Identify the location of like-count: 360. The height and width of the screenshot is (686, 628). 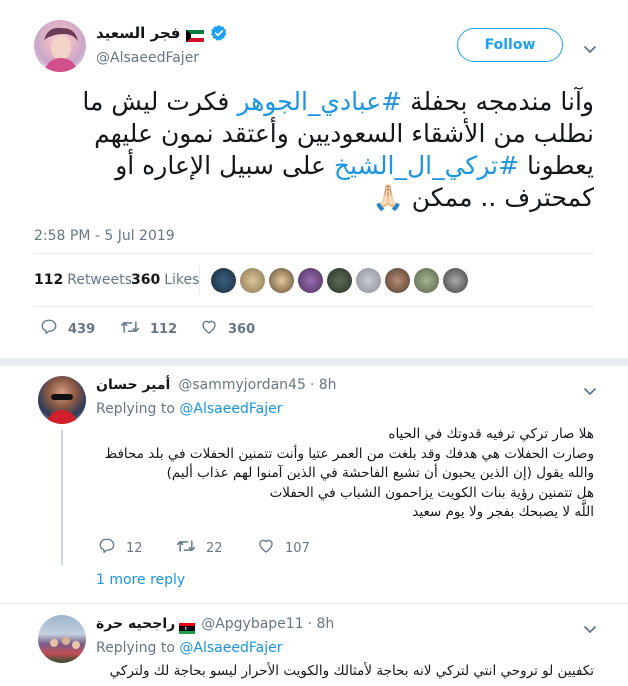
(242, 329).